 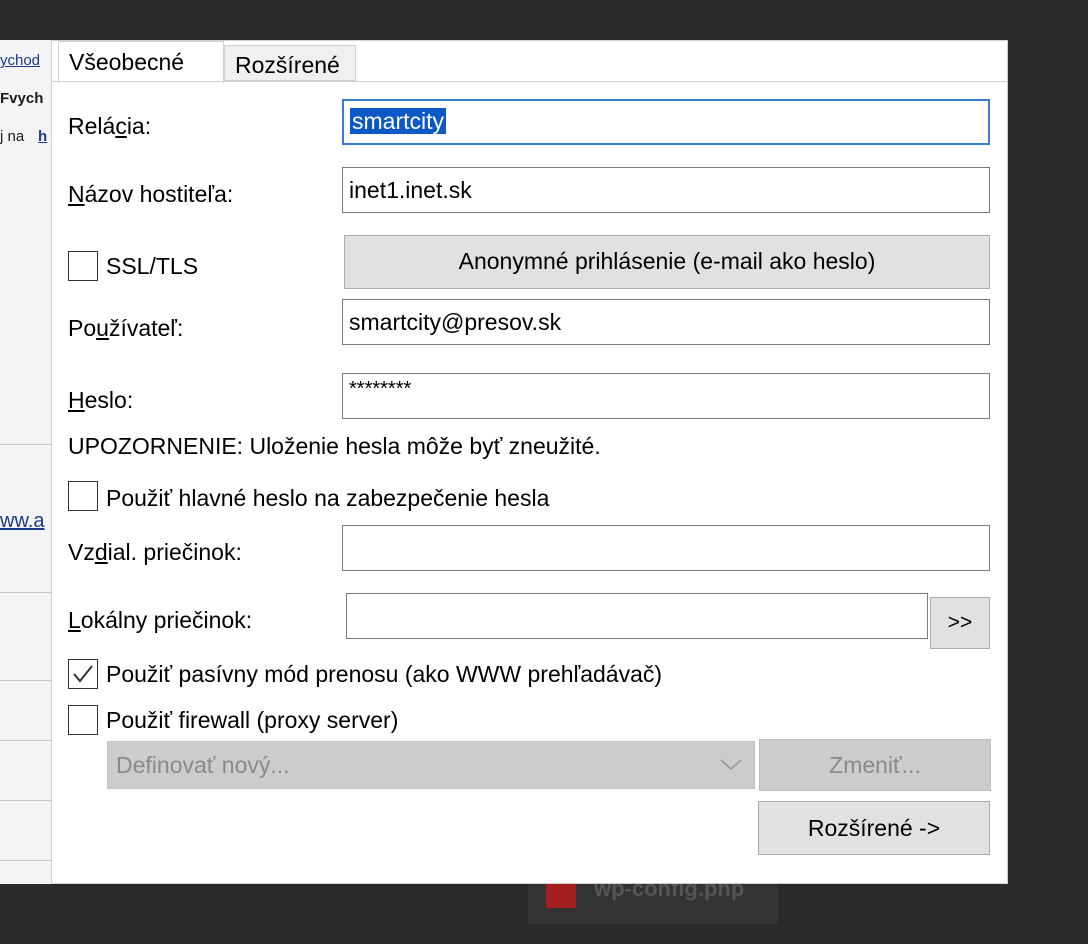 I want to click on firewall-checkbox, so click(x=83, y=720).